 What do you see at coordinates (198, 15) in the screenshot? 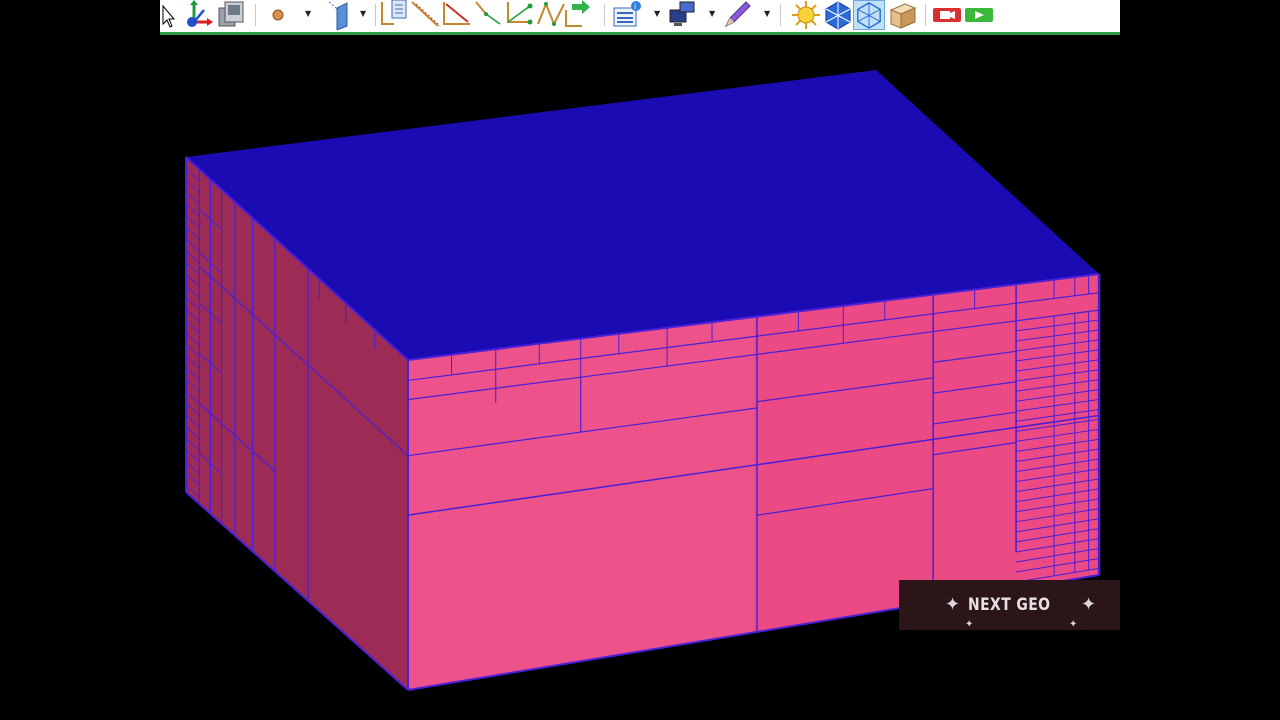
I see `axes-transform-icon` at bounding box center [198, 15].